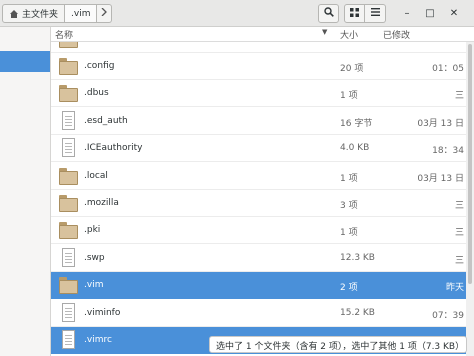 The width and height of the screenshot is (474, 356). I want to click on file-name: .vimrc, so click(98, 340).